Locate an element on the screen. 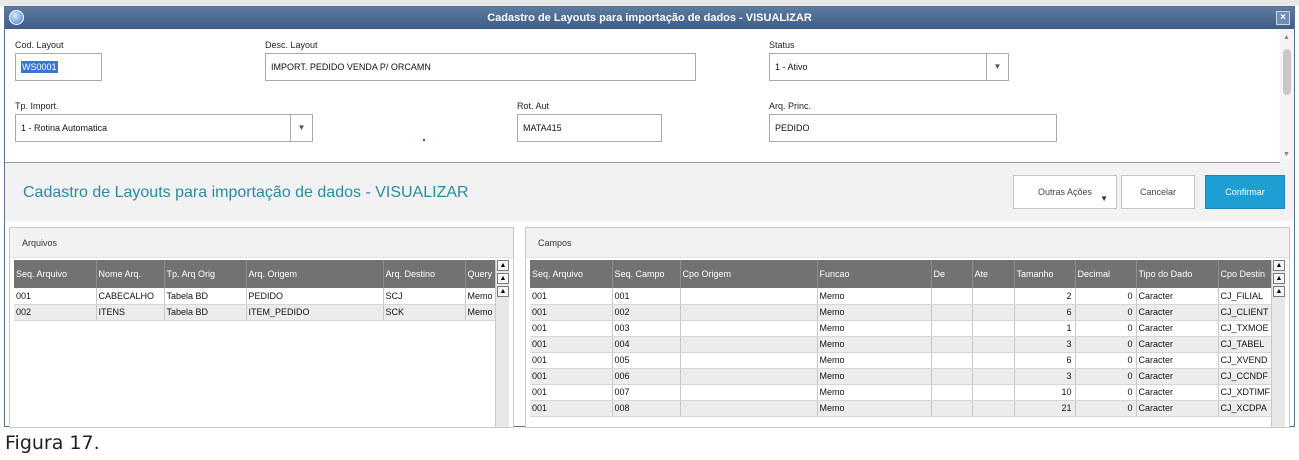 This screenshot has height=460, width=1299. table-row: 001 003 Memo 1 0 Caracter CJ_TXMOE is located at coordinates (901, 328).